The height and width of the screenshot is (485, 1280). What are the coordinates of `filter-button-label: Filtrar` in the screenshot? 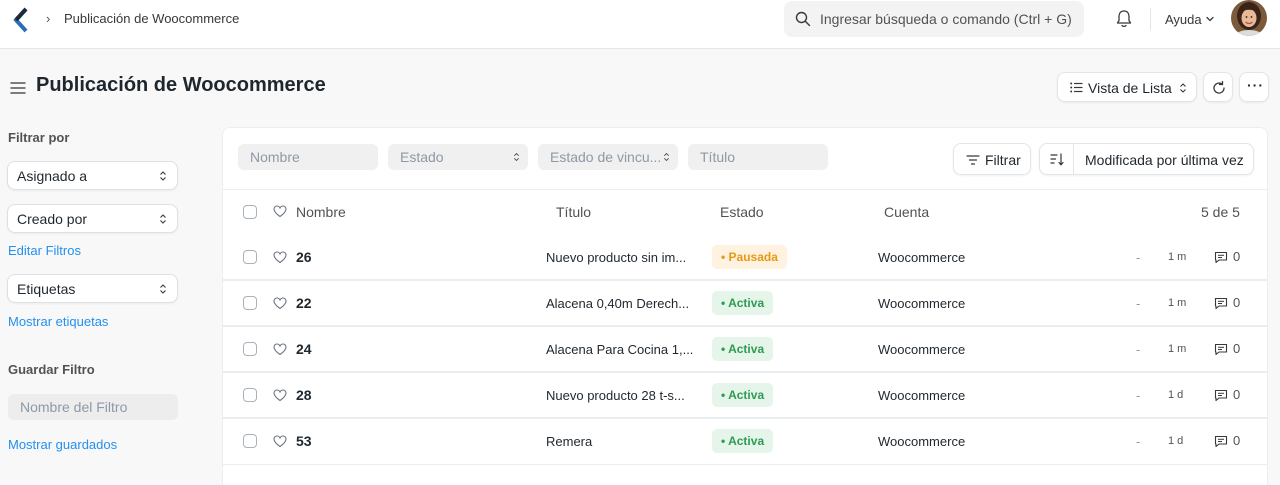 It's located at (1003, 160).